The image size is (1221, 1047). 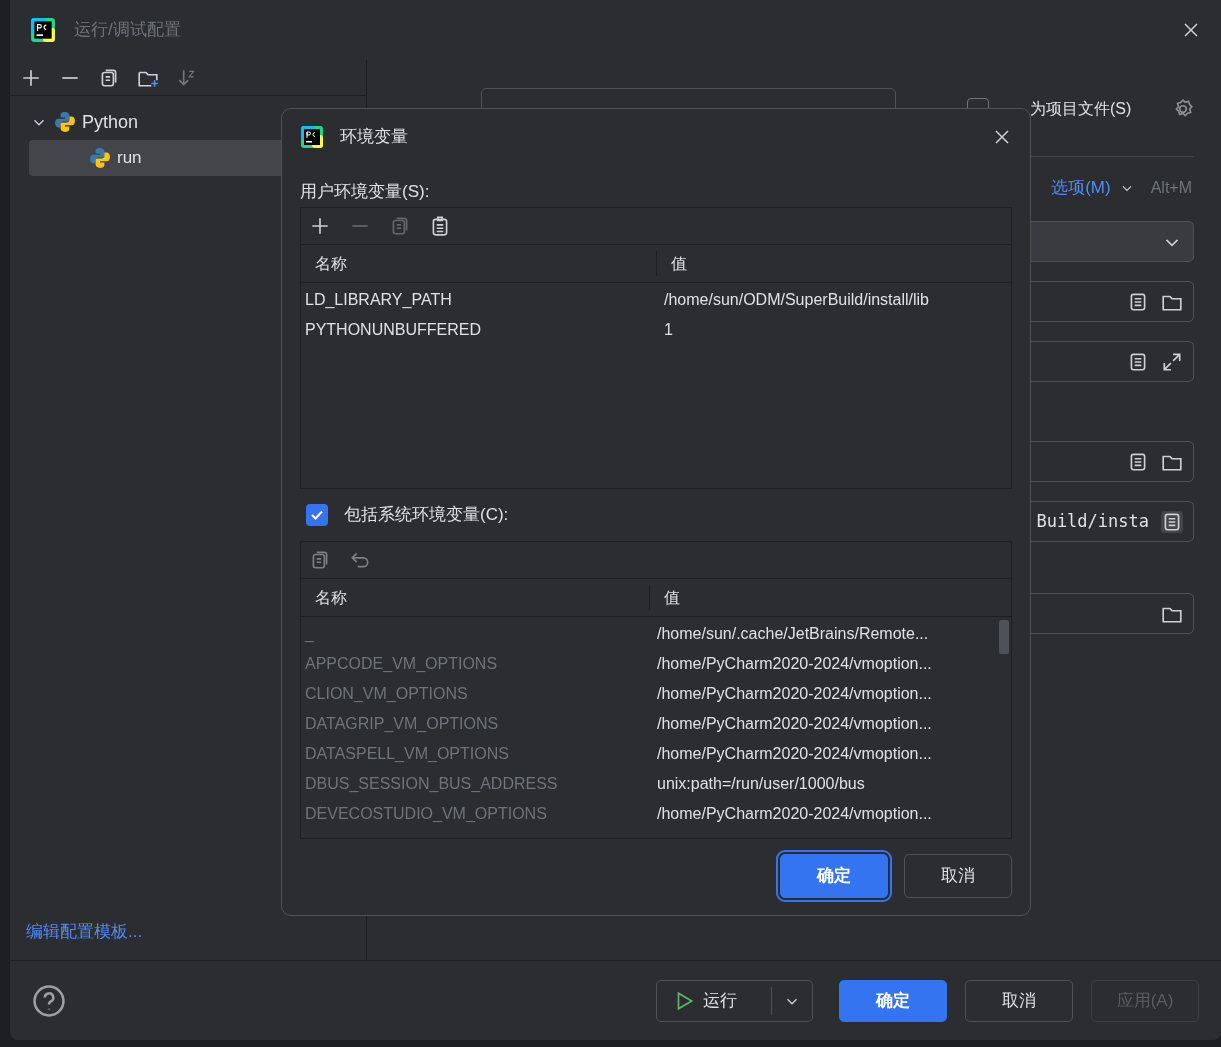 I want to click on run-button: 运行, so click(x=714, y=1000).